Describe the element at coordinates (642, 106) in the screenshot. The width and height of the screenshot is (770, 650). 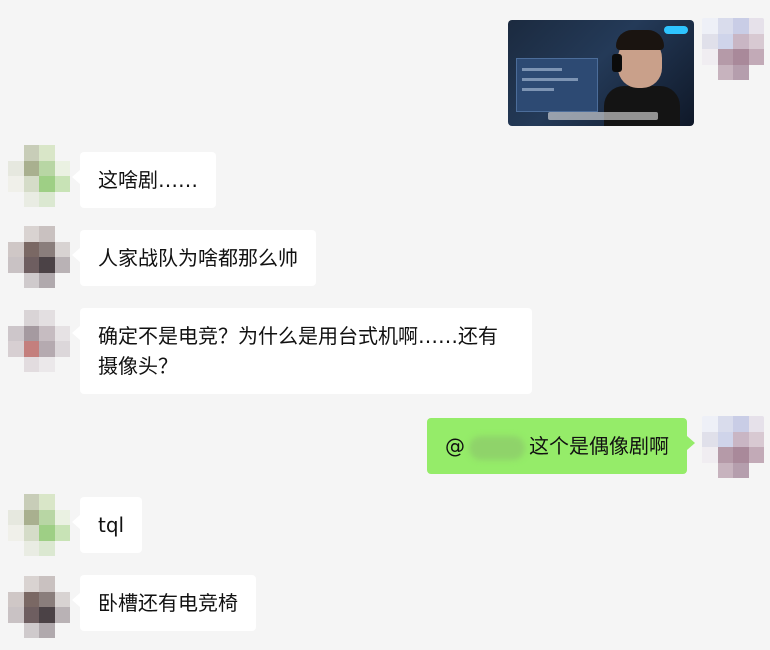
I see `thumbnail-person-body` at that location.